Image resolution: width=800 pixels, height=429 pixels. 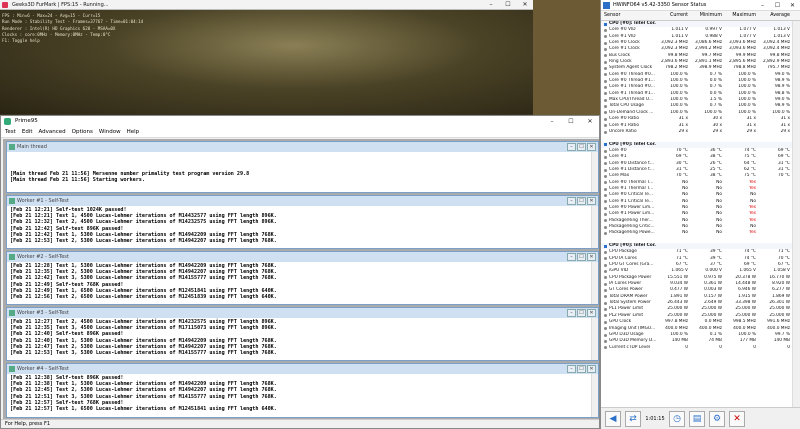 What do you see at coordinates (796, 214) in the screenshot?
I see `sensor-table-scrollbar` at bounding box center [796, 214].